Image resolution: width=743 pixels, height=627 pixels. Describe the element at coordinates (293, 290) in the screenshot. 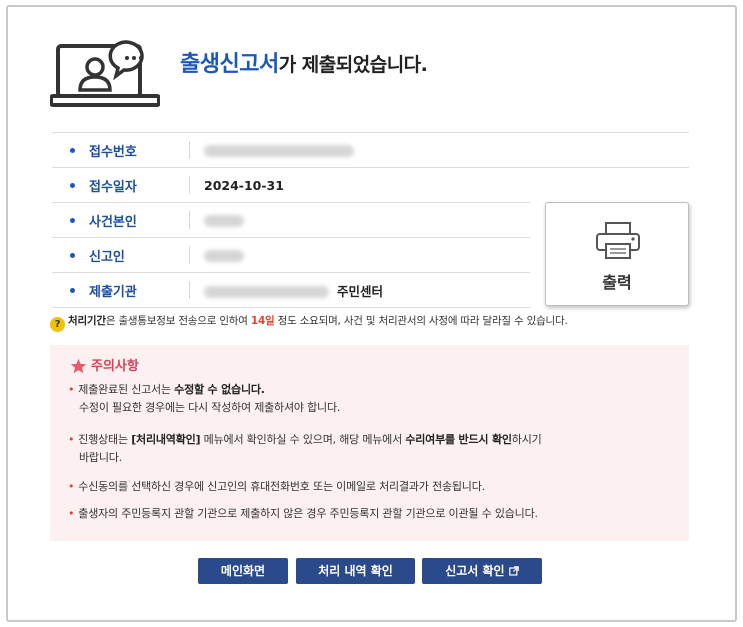

I see `info-value: 주민센터` at that location.